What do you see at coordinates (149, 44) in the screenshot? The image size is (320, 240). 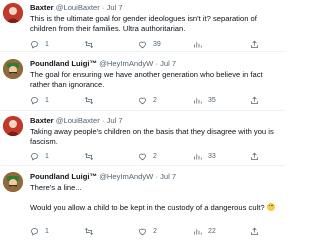 I see `like-button: 39` at bounding box center [149, 44].